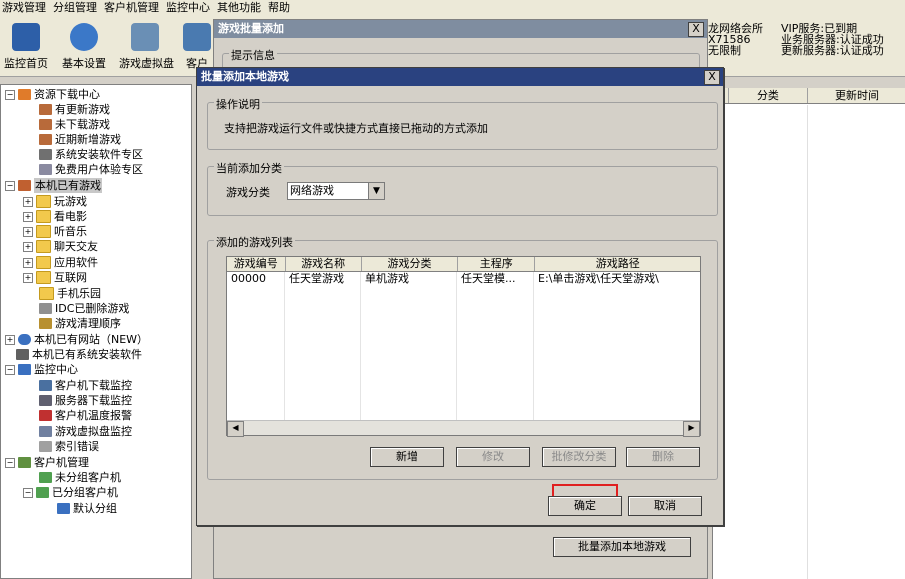 The width and height of the screenshot is (905, 579). I want to click on table-row: 00000 任天堂游戏 单机游戏 任天堂模... E:\单击游戏\任天堂游戏\, so click(463, 279).